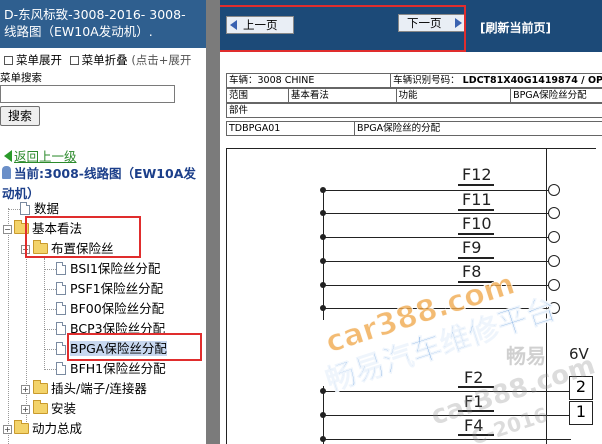 The height and width of the screenshot is (444, 602). What do you see at coordinates (472, 247) in the screenshot?
I see `fuse-label: F9` at bounding box center [472, 247].